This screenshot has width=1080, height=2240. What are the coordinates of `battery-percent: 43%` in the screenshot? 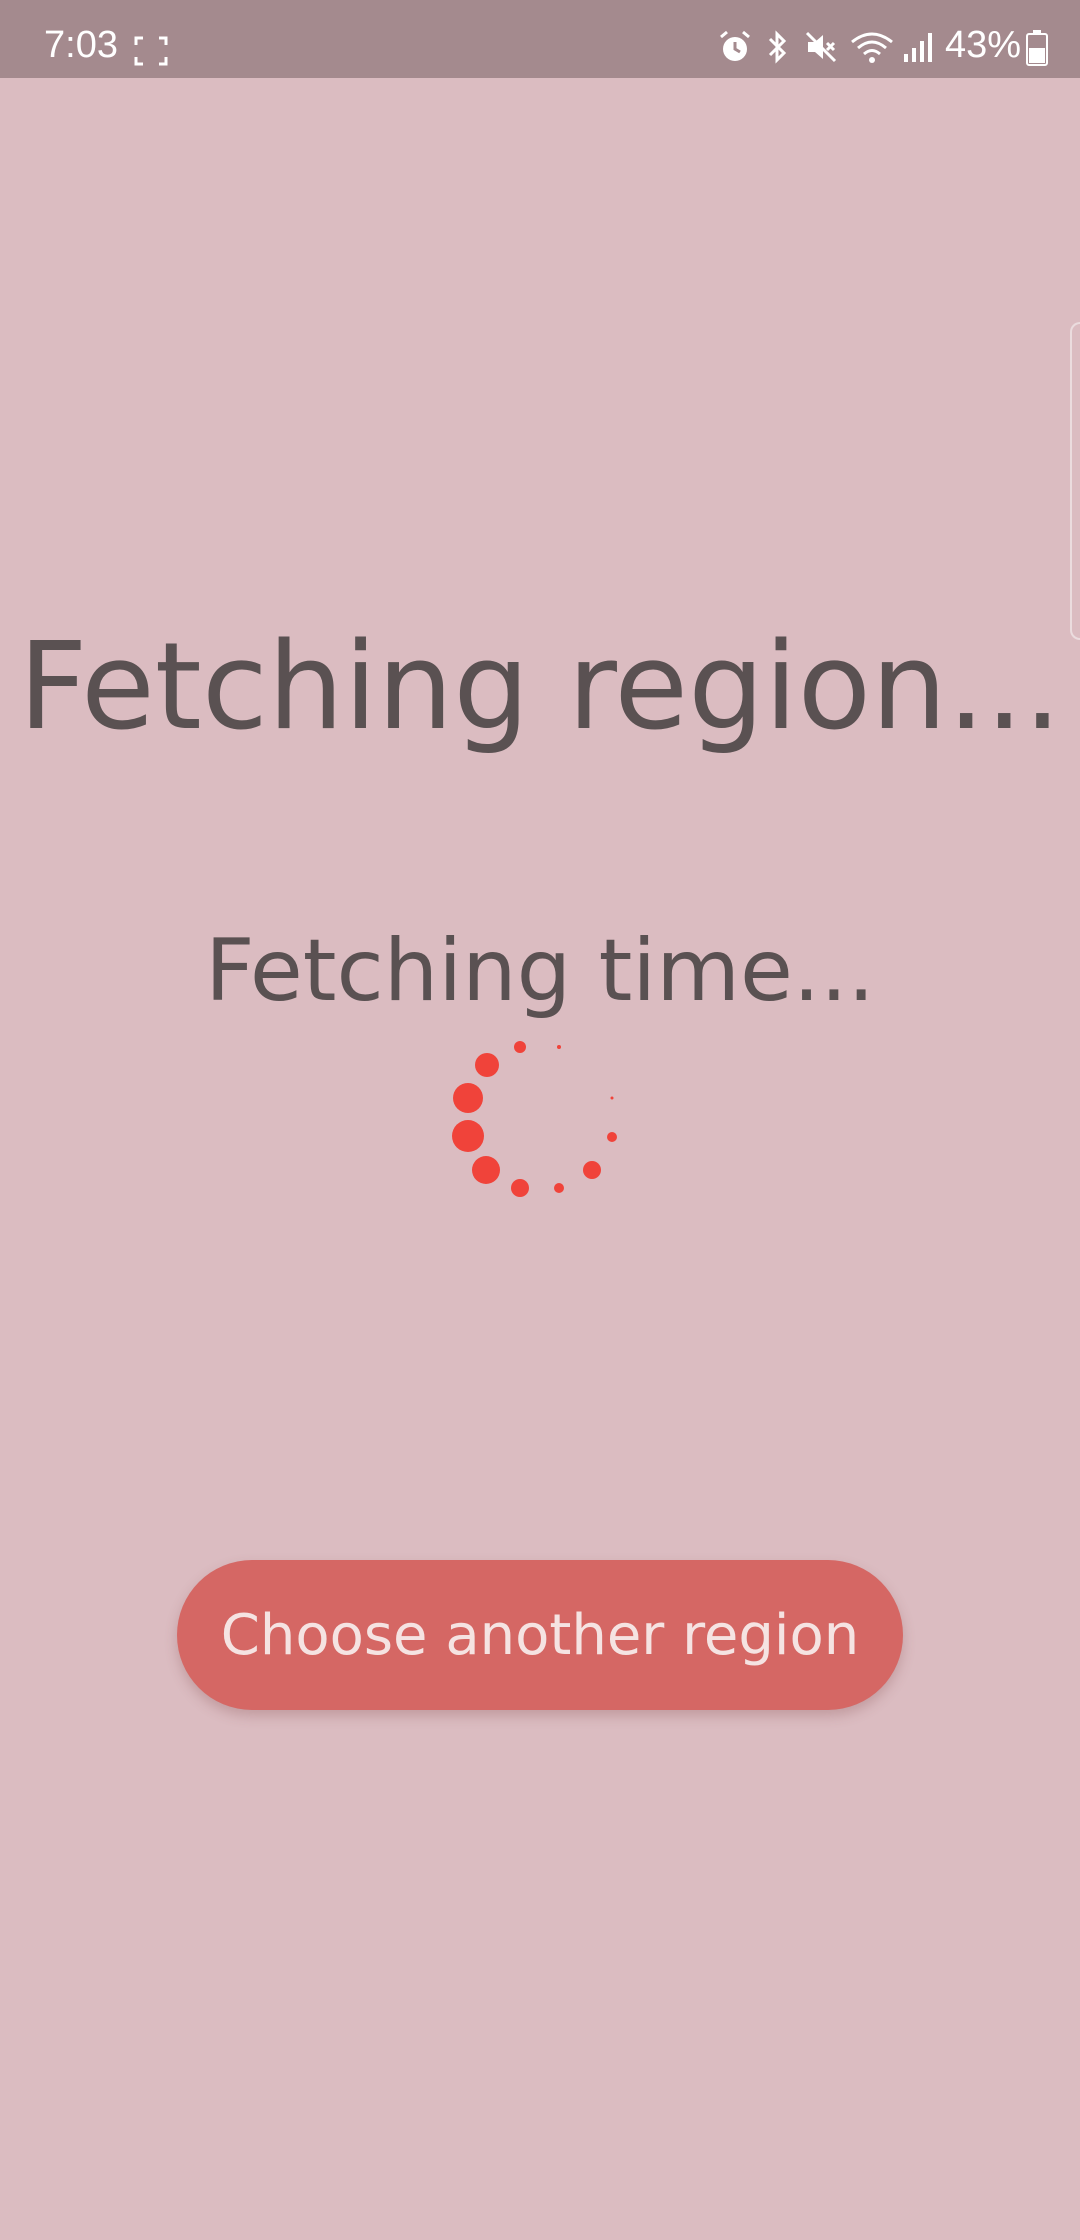 It's located at (983, 45).